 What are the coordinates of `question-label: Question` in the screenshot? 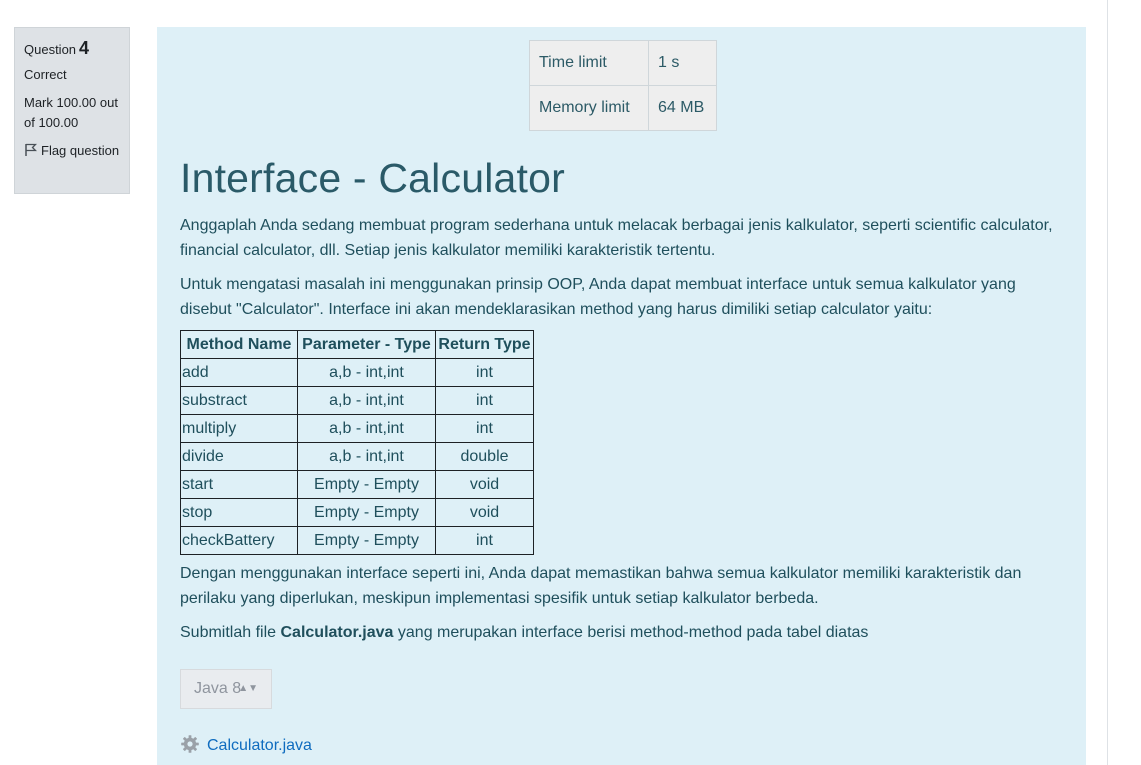 It's located at (50, 49).